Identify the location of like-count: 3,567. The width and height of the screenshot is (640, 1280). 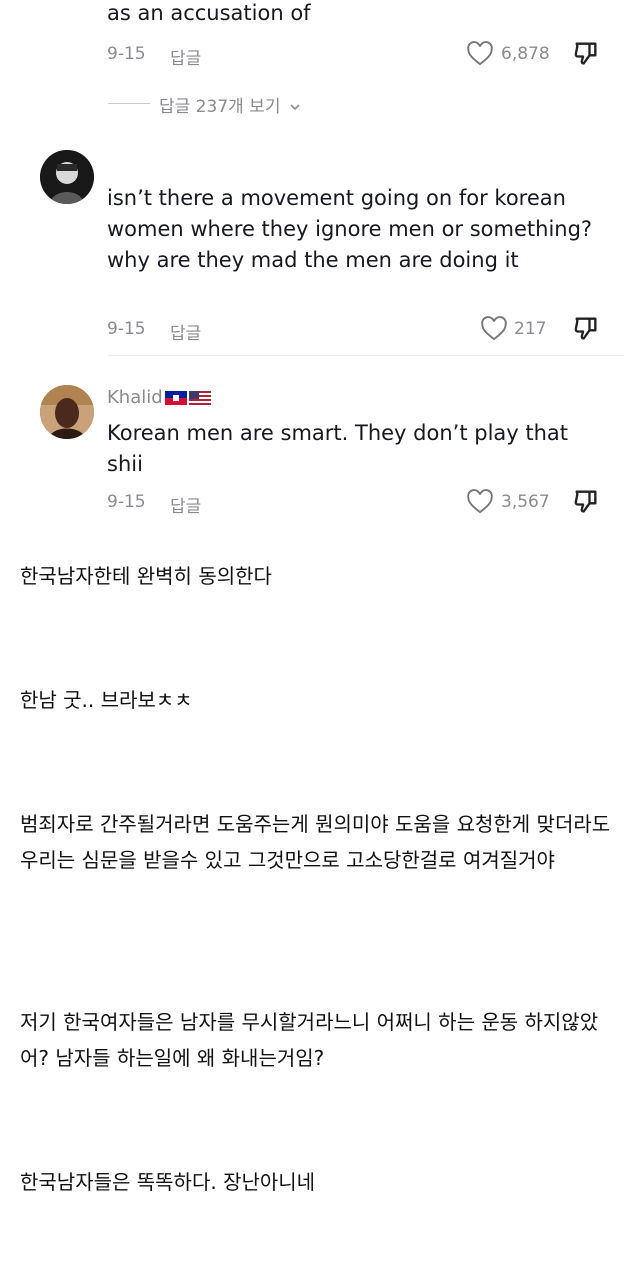
(525, 502).